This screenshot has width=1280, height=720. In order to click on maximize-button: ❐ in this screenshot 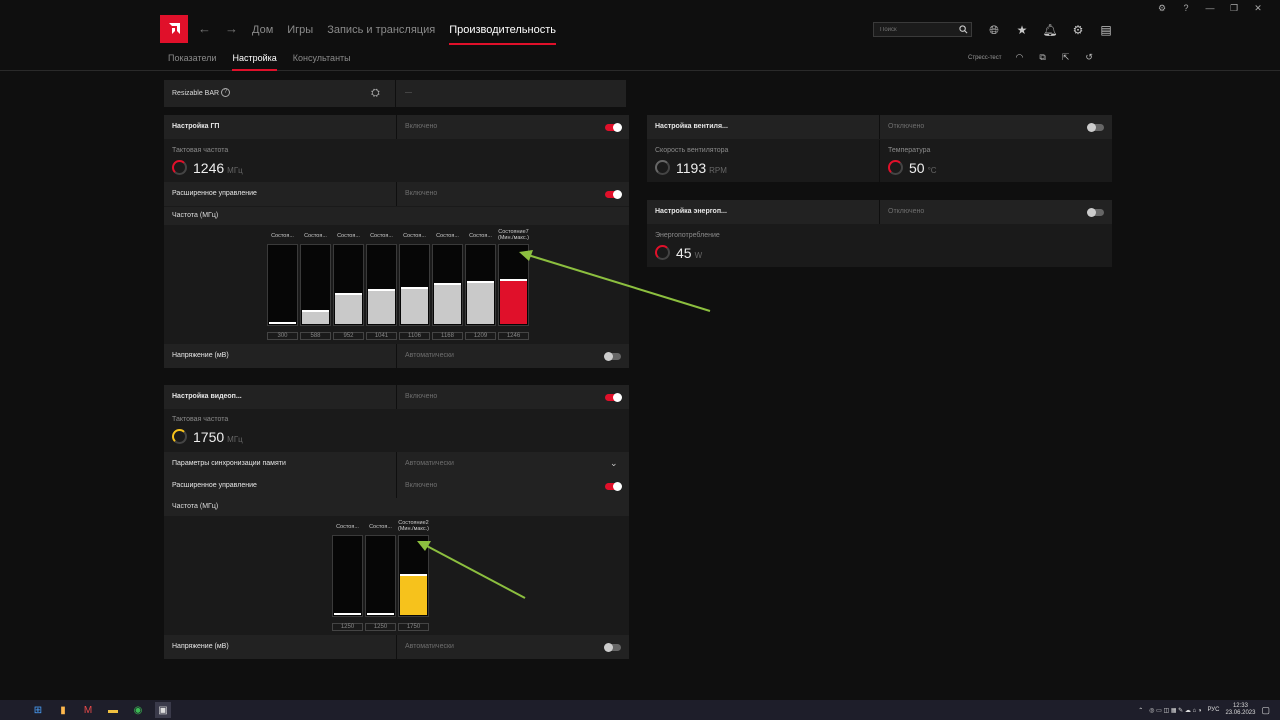, I will do `click(1234, 8)`.